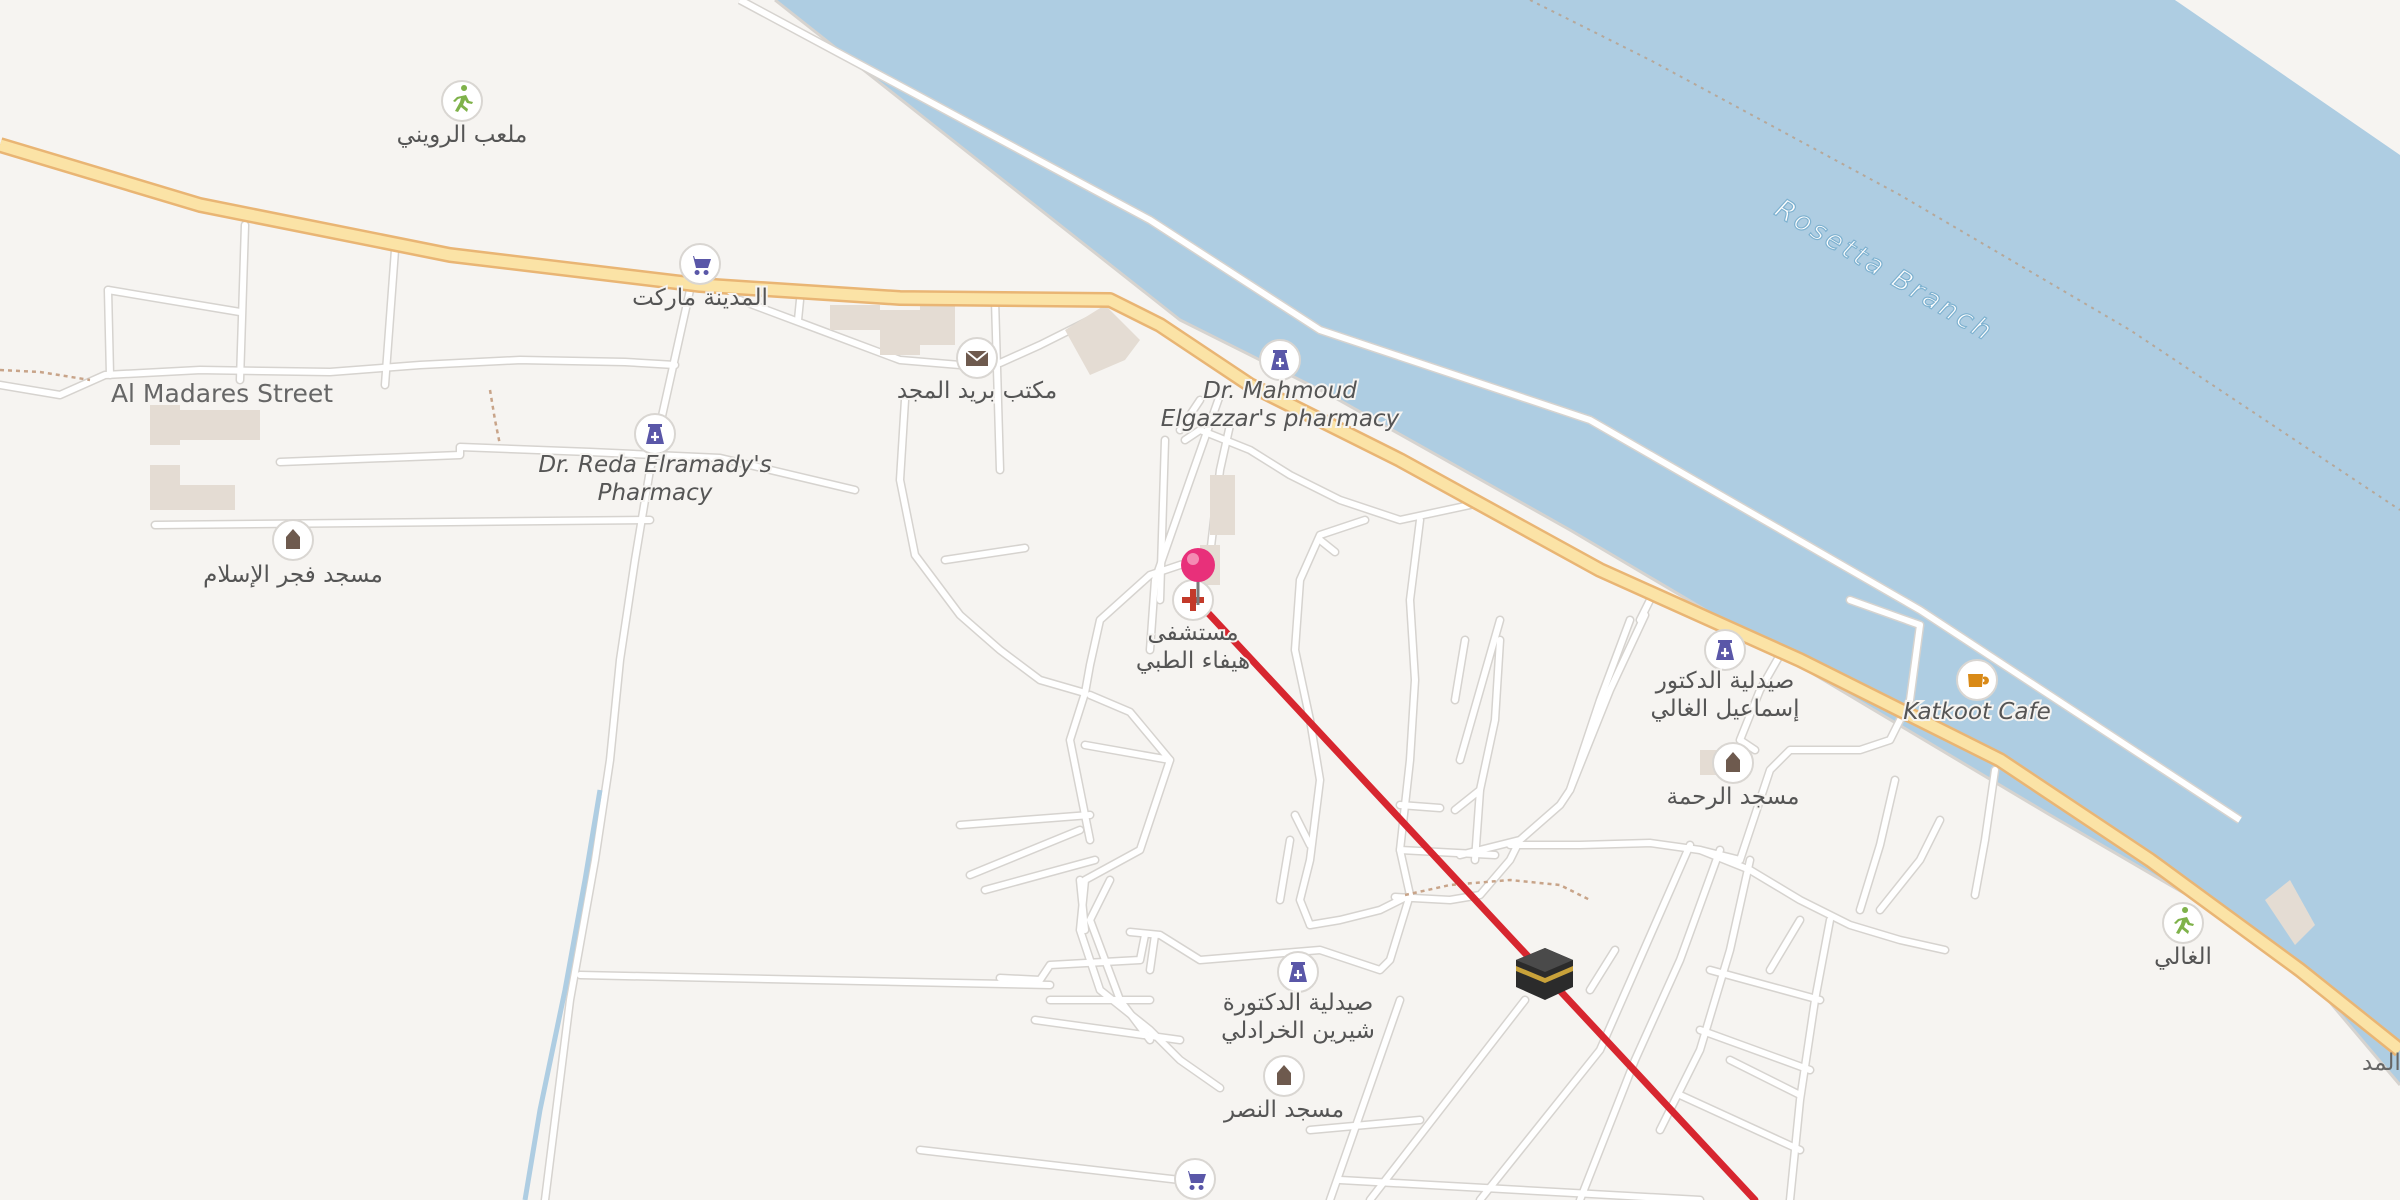 Image resolution: width=2400 pixels, height=1200 pixels. What do you see at coordinates (655, 493) in the screenshot?
I see `poi-label: Pharmacy` at bounding box center [655, 493].